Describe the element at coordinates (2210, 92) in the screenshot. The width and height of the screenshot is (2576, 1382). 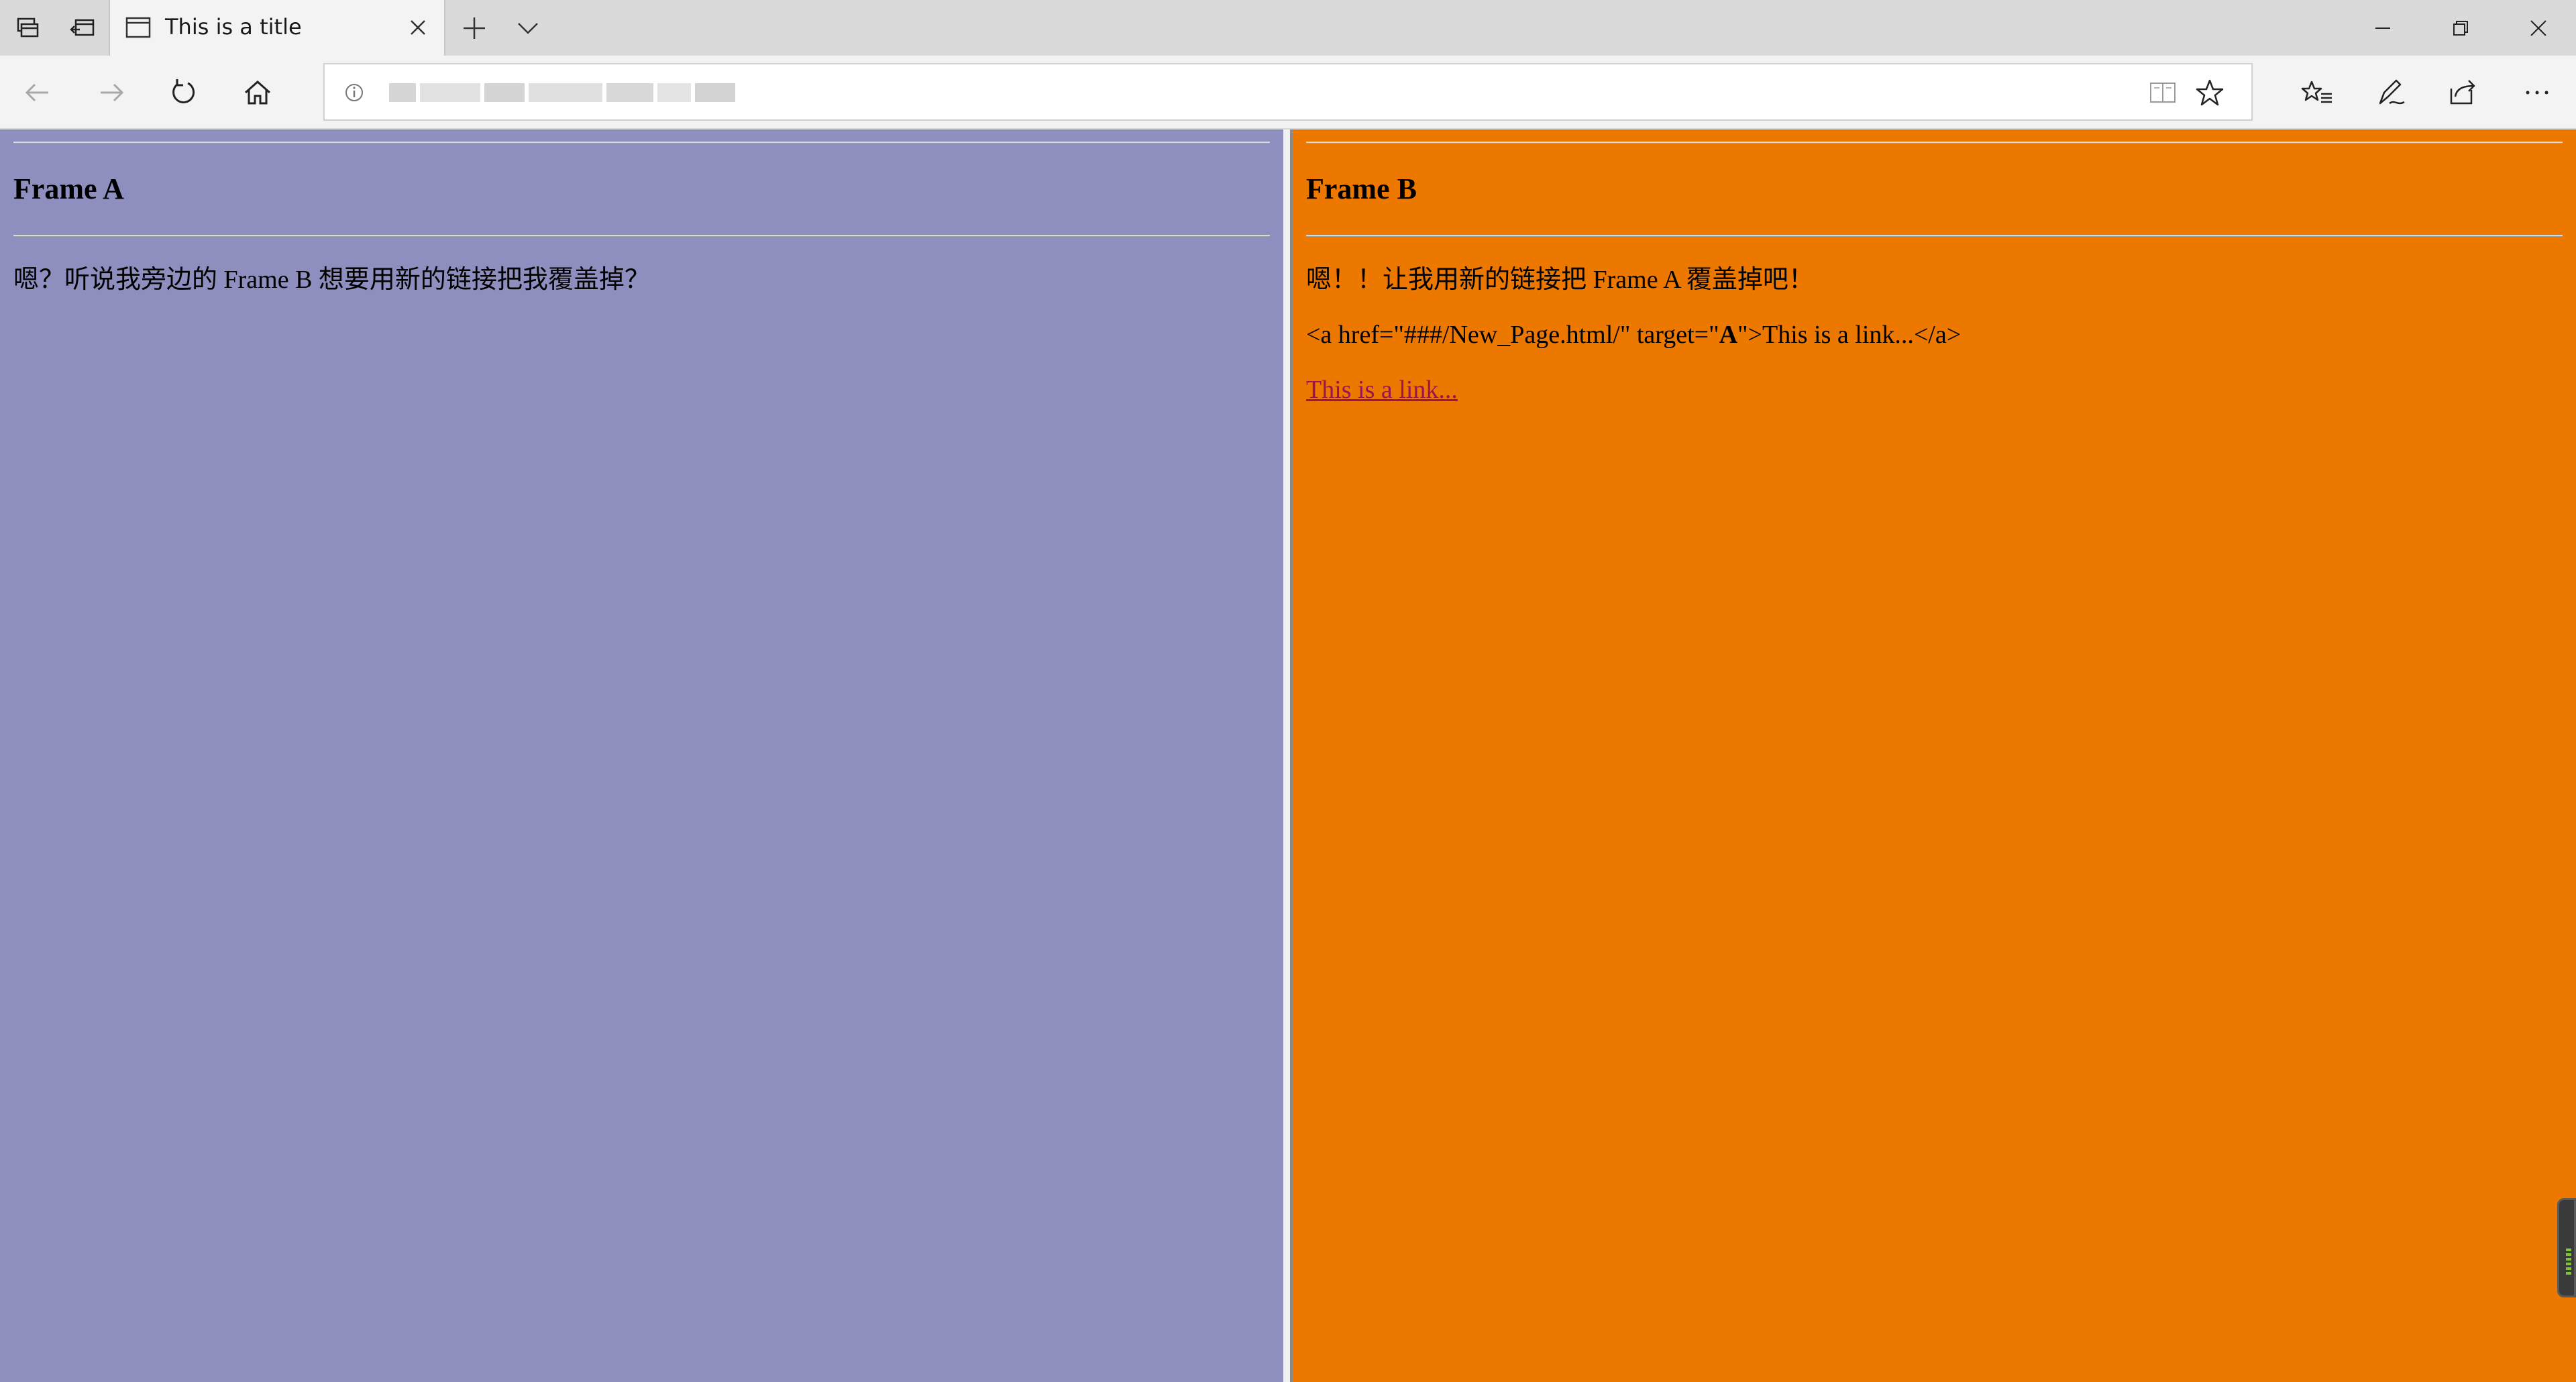
I see `star-icon` at that location.